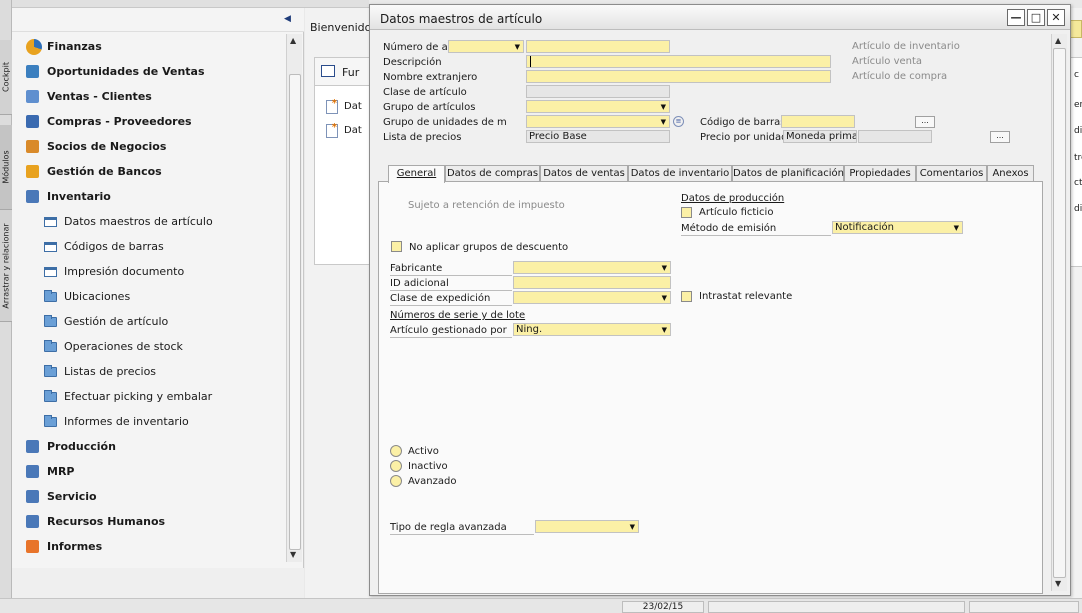 This screenshot has height=613, width=1082. I want to click on dialog-scrollbar: ▲ ▼, so click(1059, 312).